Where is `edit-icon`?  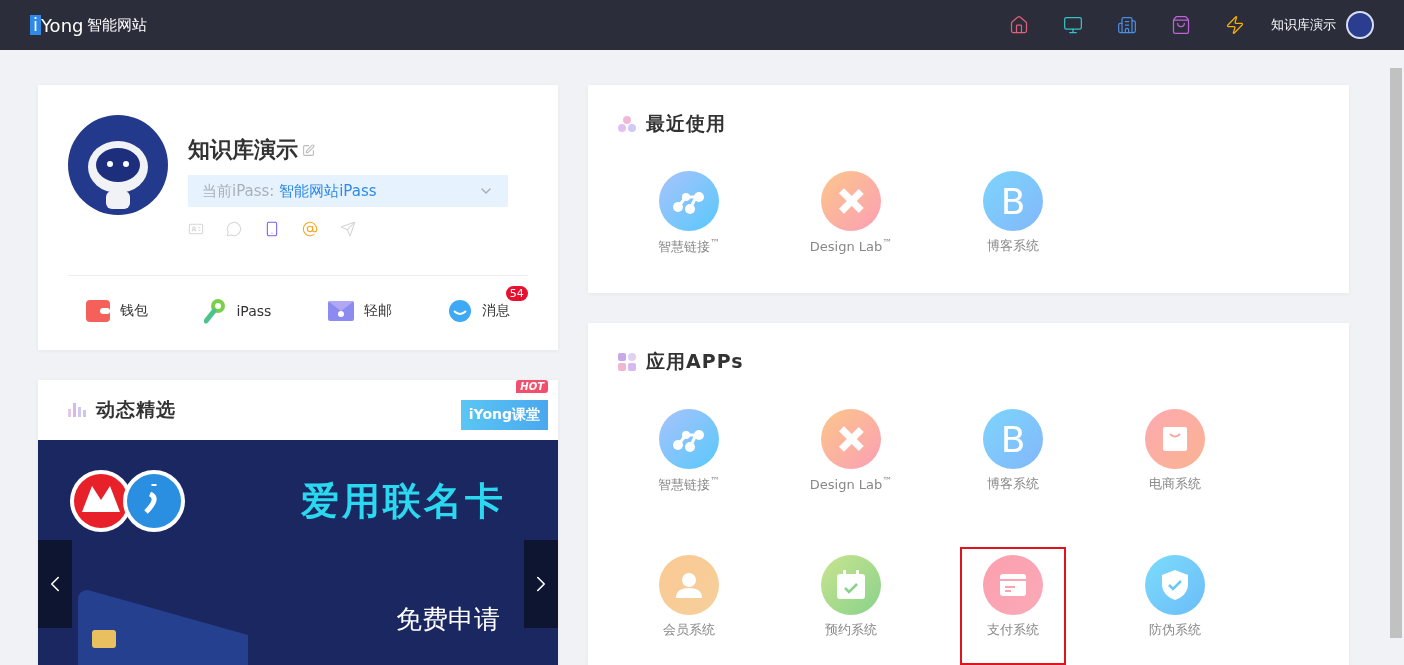
edit-icon is located at coordinates (308, 150).